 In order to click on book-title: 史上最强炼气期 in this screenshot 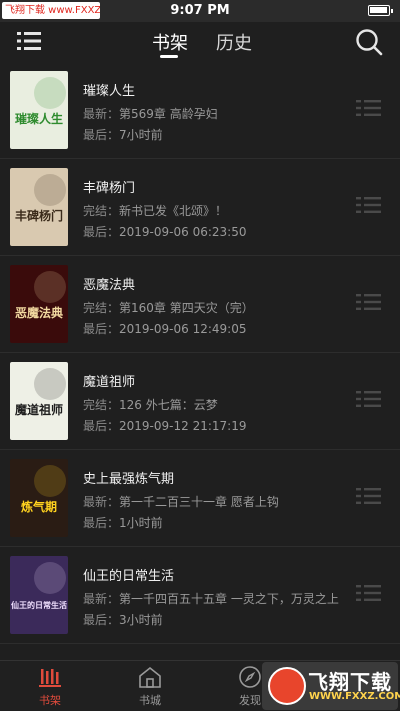, I will do `click(129, 479)`.